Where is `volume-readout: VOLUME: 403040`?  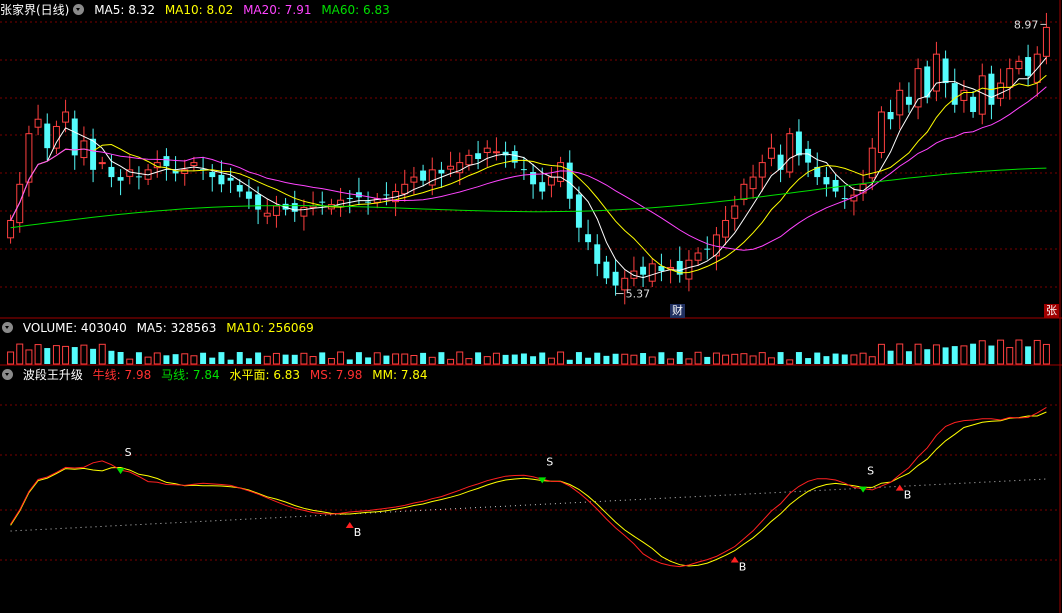
volume-readout: VOLUME: 403040 is located at coordinates (74, 328).